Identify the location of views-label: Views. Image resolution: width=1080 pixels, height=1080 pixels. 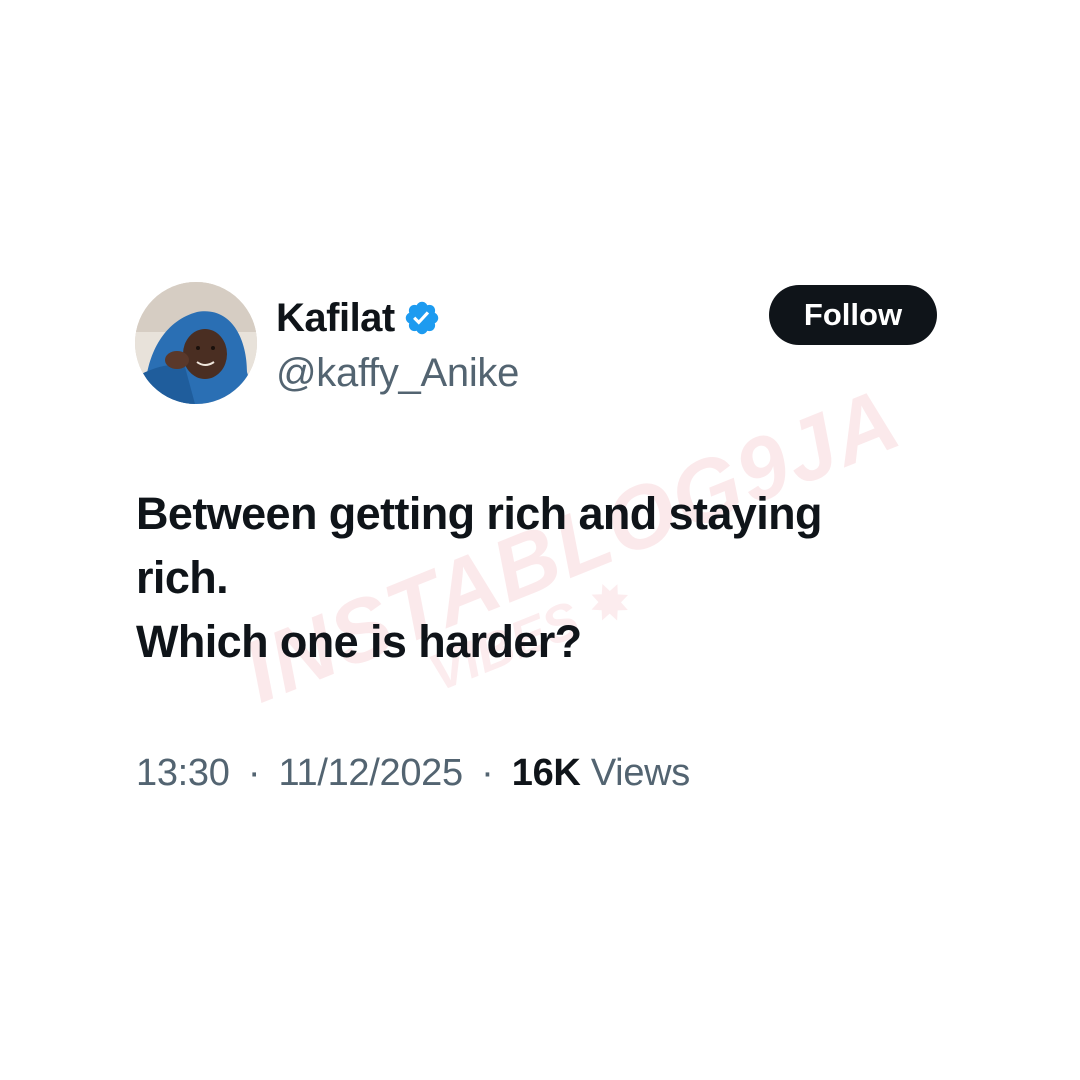
(640, 773).